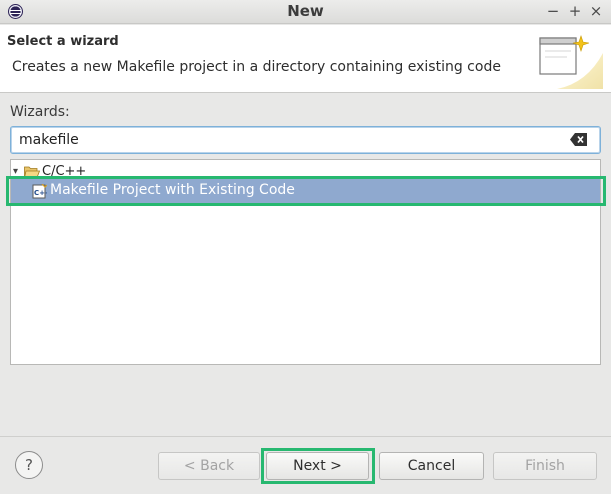 This screenshot has width=611, height=494. I want to click on wizards-label: Wizards:, so click(40, 112).